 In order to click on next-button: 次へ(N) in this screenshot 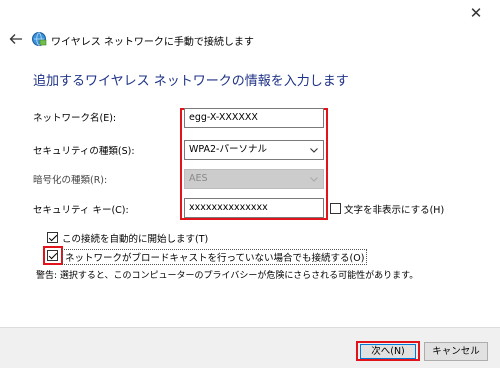, I will do `click(388, 351)`.